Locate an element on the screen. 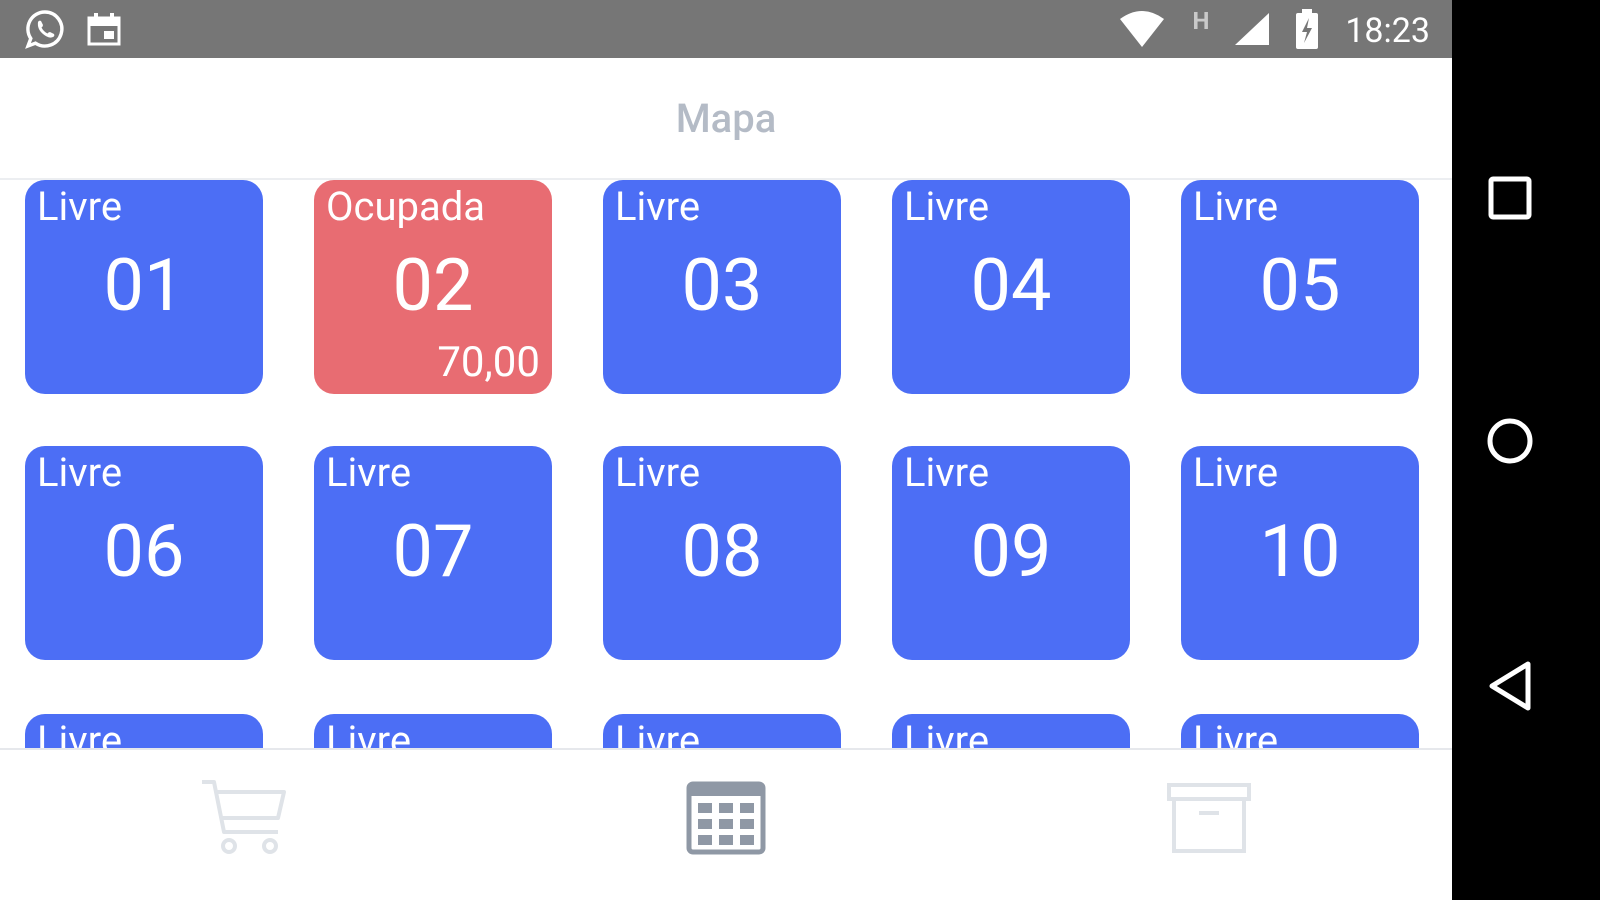 This screenshot has width=1600, height=900. home-button is located at coordinates (1510, 441).